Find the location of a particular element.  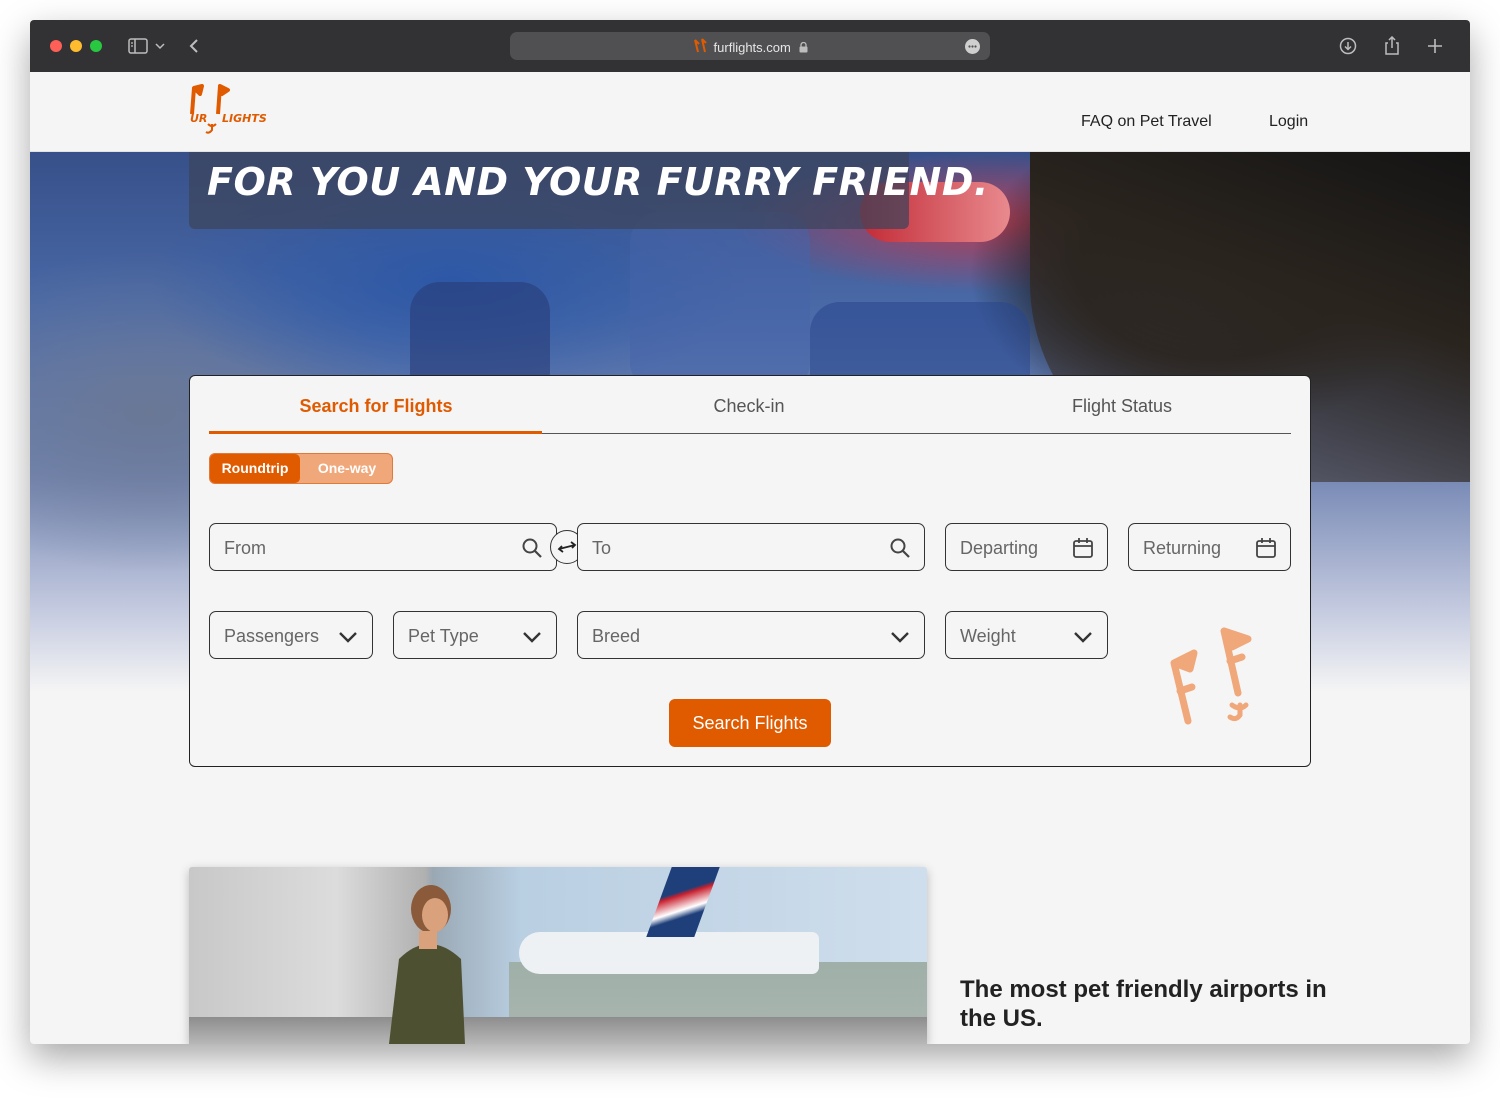

passengers-select: Passengers is located at coordinates (291, 635).